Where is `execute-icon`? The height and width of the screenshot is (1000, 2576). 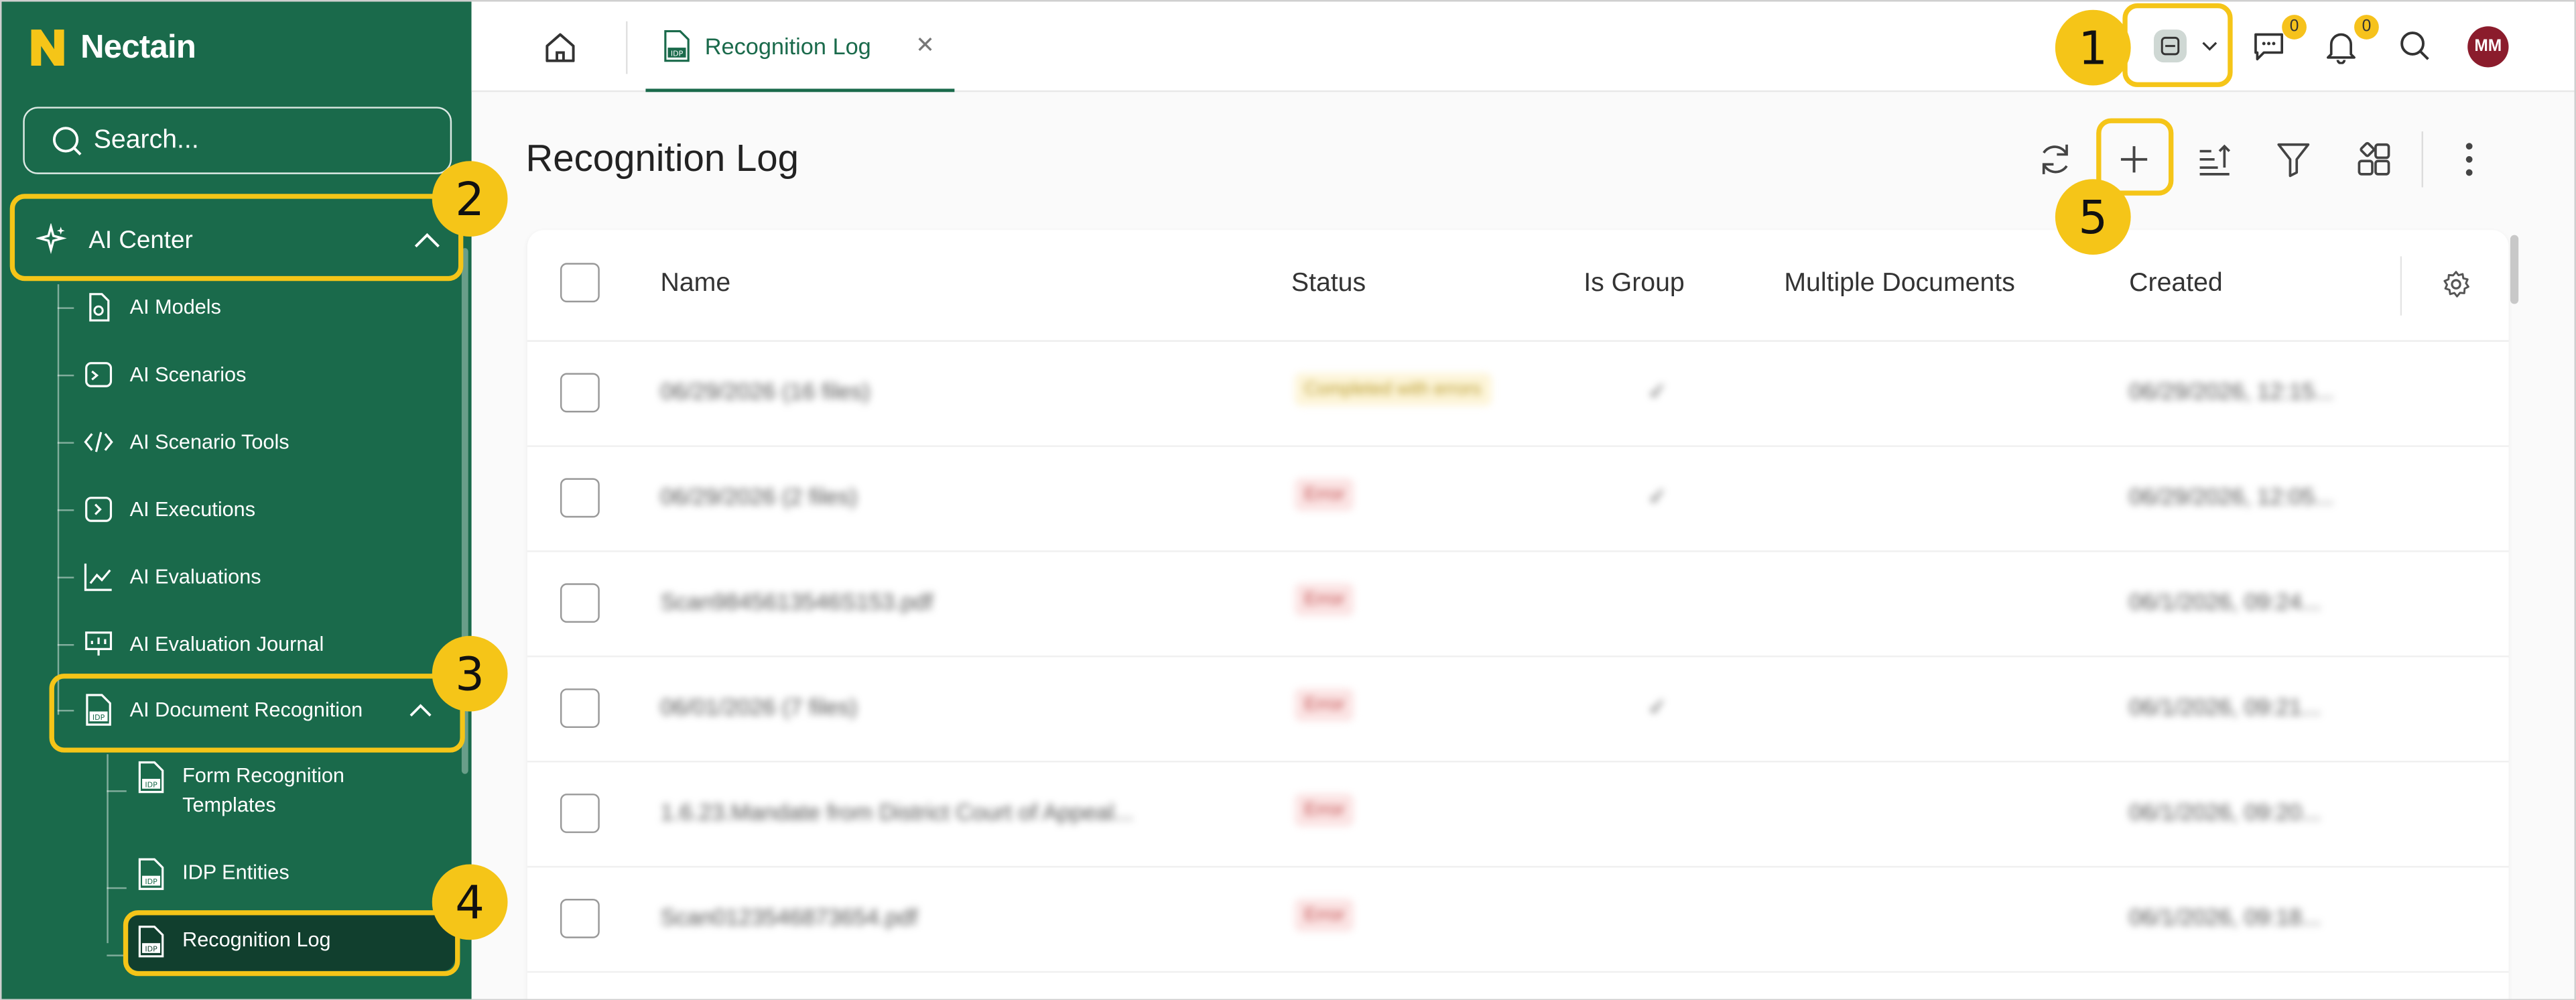
execute-icon is located at coordinates (99, 509).